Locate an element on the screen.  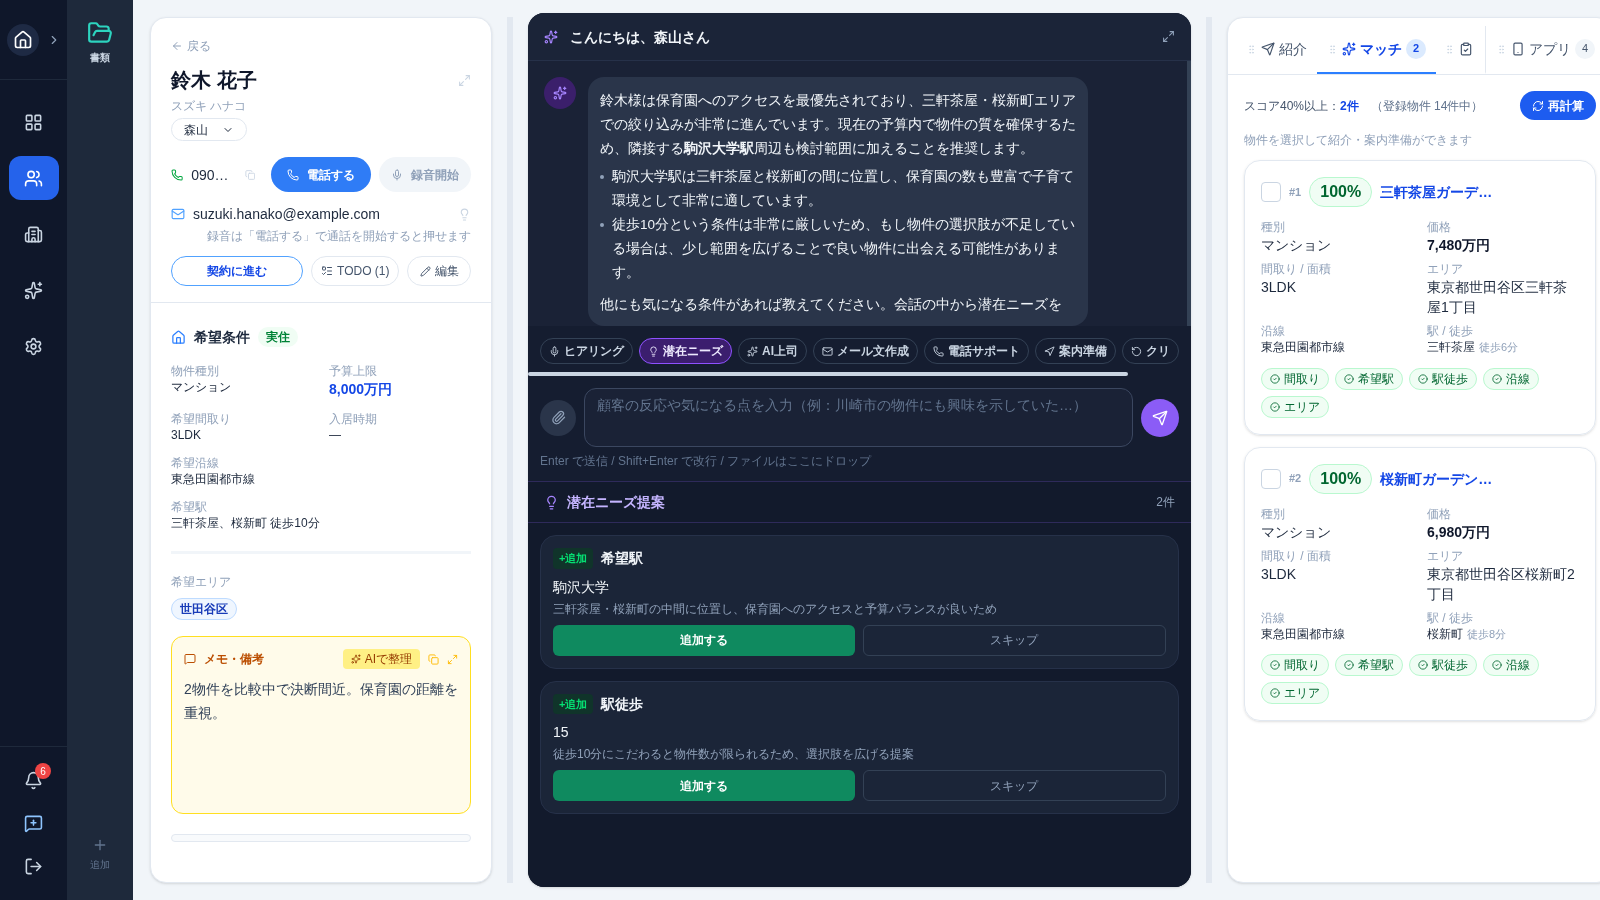
area-tag: 世田谷区 is located at coordinates (204, 609).